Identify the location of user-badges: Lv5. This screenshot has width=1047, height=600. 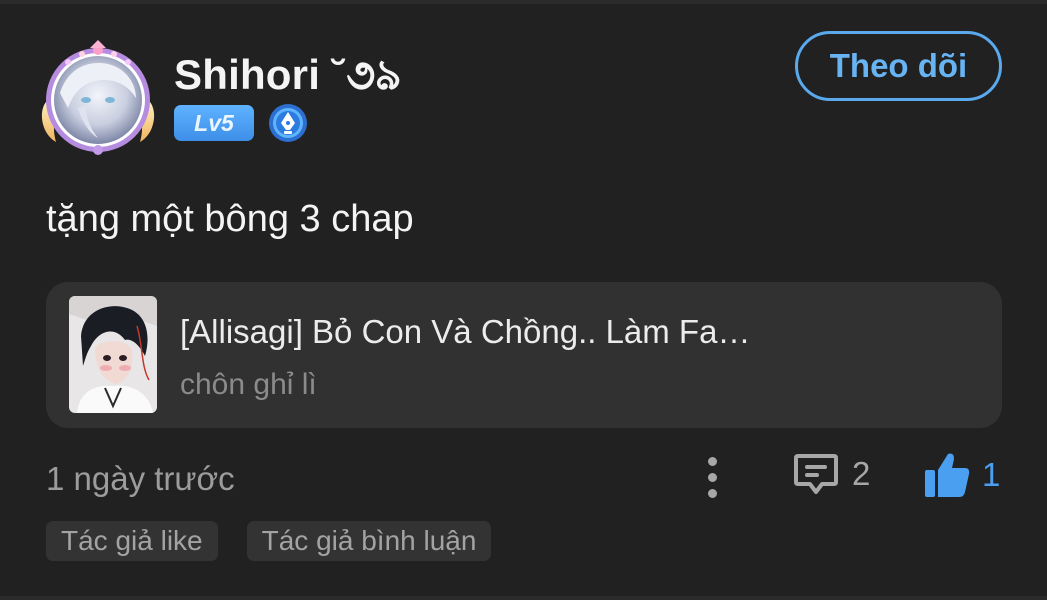
(241, 123).